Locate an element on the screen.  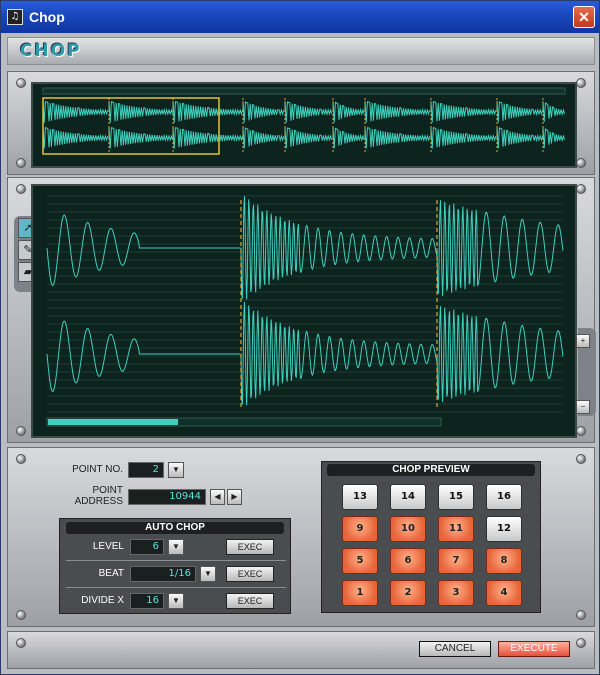
pad-2: 2 is located at coordinates (408, 593).